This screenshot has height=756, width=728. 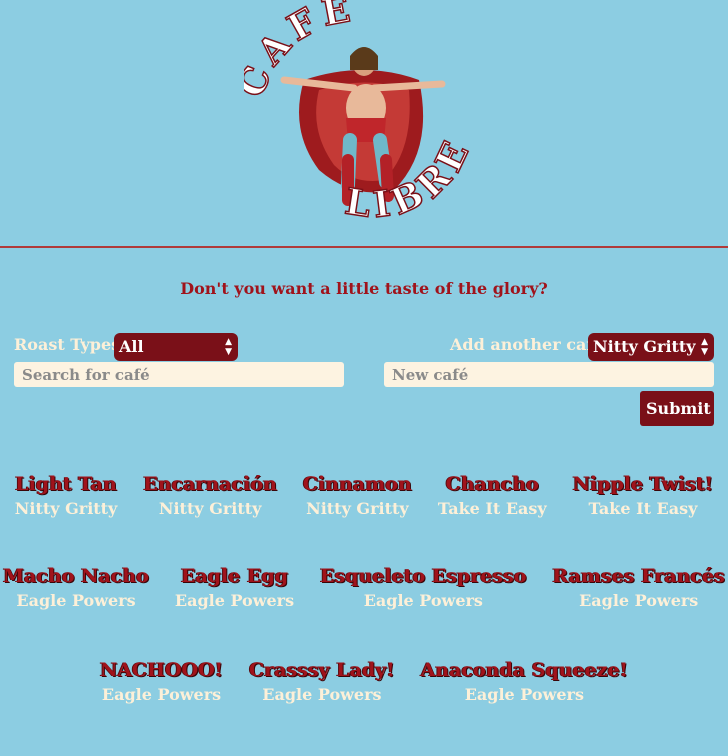 What do you see at coordinates (644, 346) in the screenshot?
I see `add-roast-selected: Nitty Gritty` at bounding box center [644, 346].